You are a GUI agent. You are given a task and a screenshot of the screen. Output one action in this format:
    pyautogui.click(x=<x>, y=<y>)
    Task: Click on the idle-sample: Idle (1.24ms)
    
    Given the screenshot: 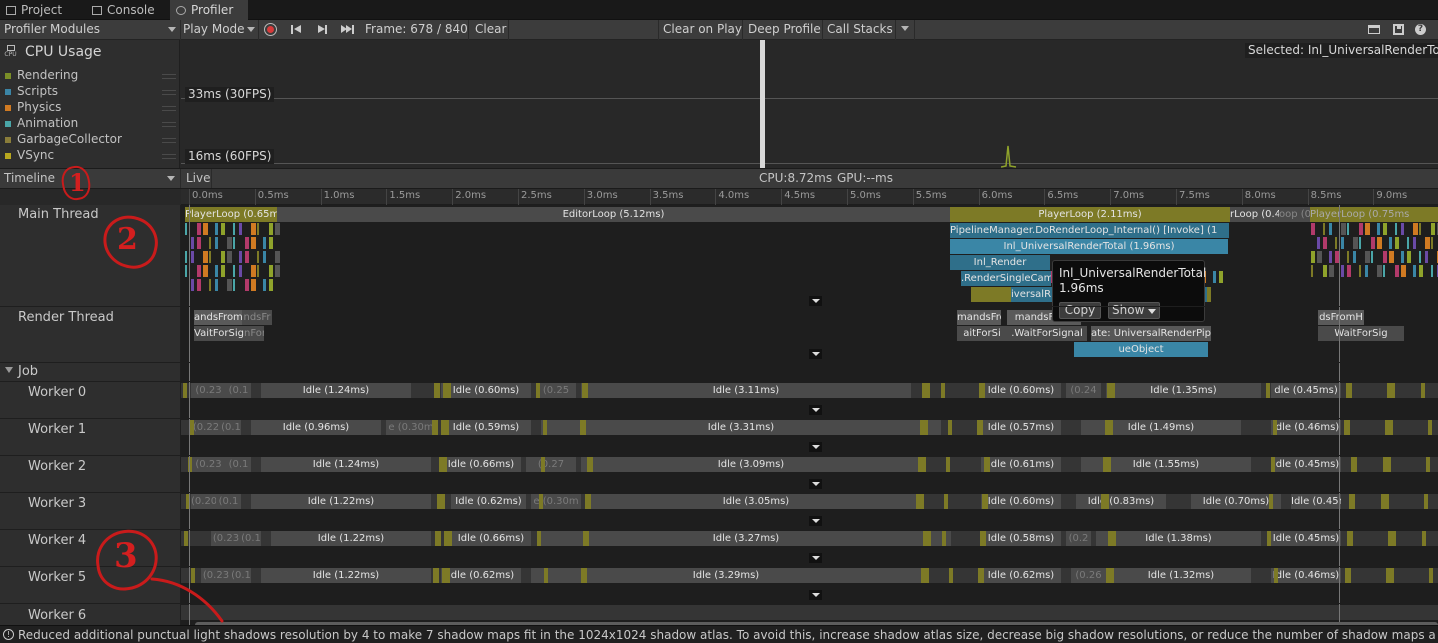 What is the action you would take?
    pyautogui.click(x=336, y=390)
    